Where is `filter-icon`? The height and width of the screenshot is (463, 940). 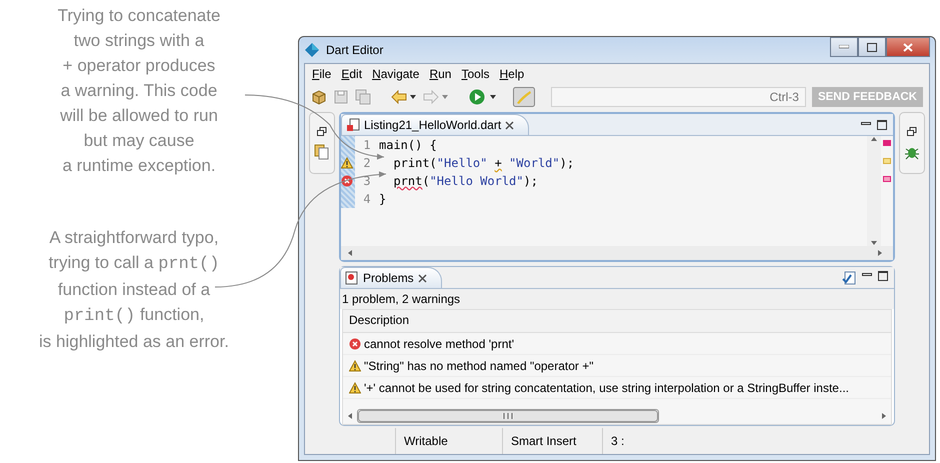 filter-icon is located at coordinates (849, 277).